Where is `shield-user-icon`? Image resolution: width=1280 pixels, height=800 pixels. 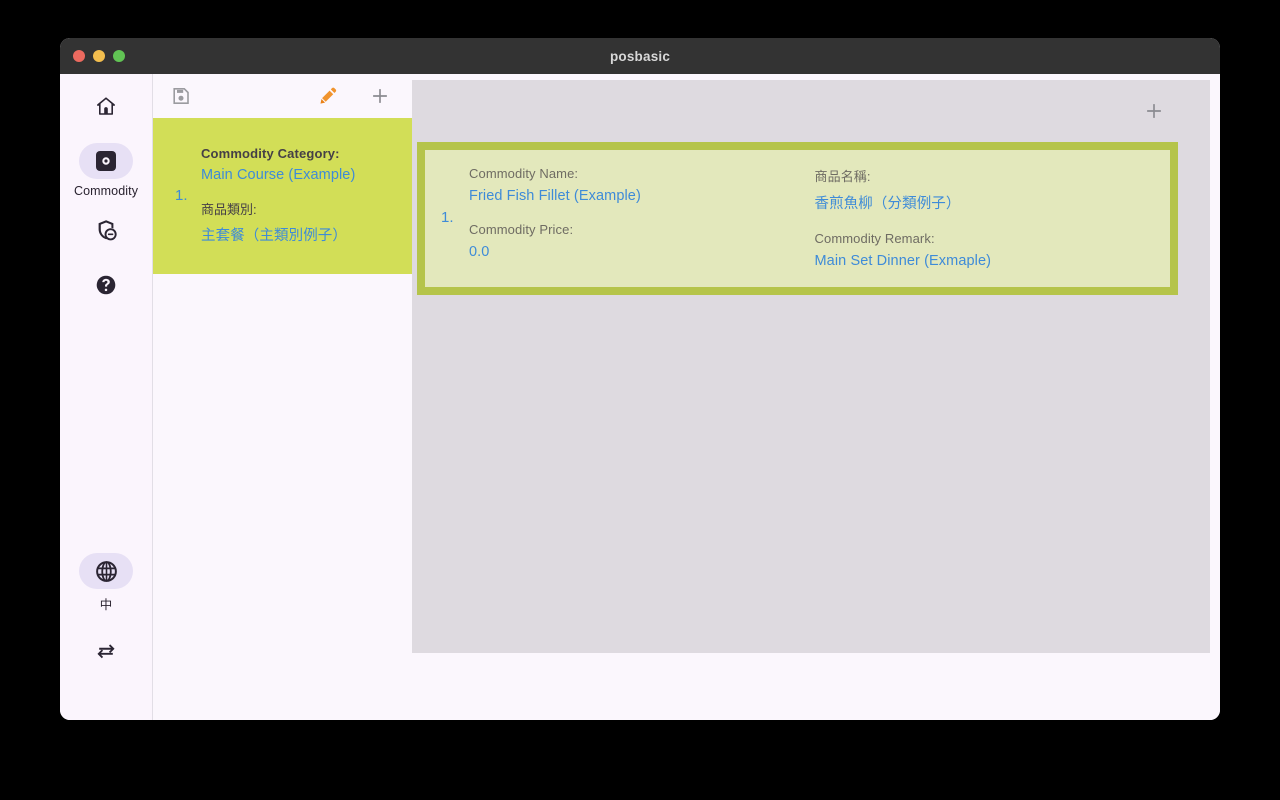 shield-user-icon is located at coordinates (107, 229).